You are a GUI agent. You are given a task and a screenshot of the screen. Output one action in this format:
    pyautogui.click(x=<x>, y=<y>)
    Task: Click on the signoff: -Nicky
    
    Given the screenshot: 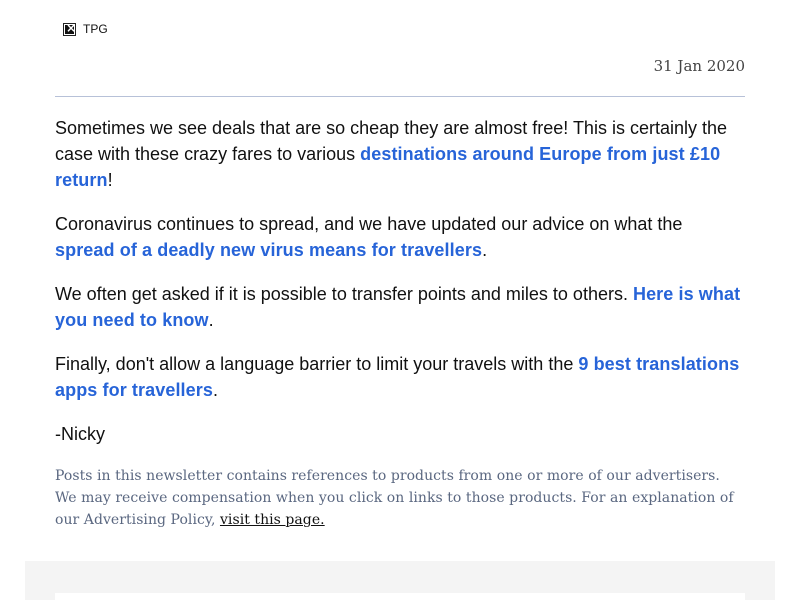 What is the action you would take?
    pyautogui.click(x=80, y=434)
    